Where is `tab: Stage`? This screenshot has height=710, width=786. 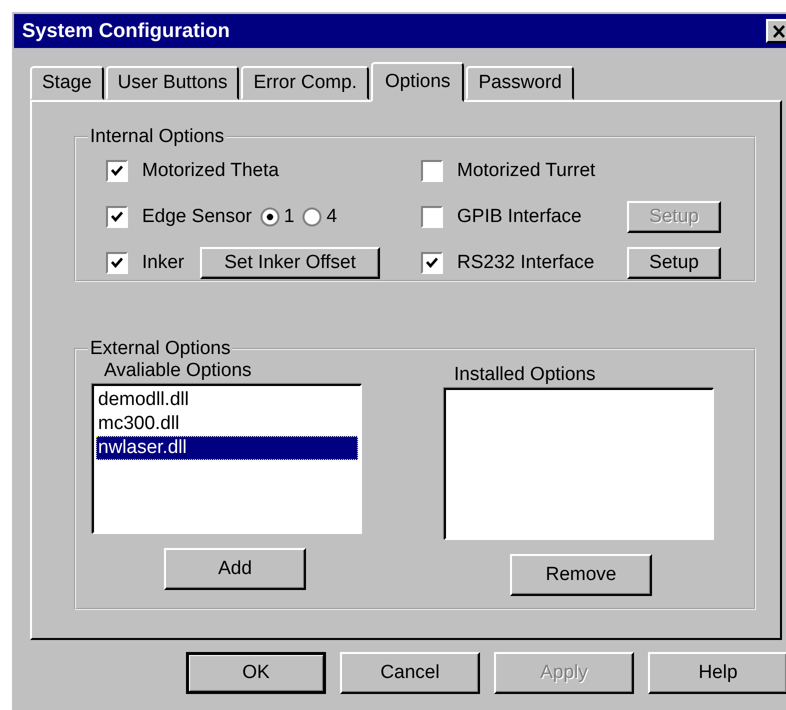
tab: Stage is located at coordinates (67, 83).